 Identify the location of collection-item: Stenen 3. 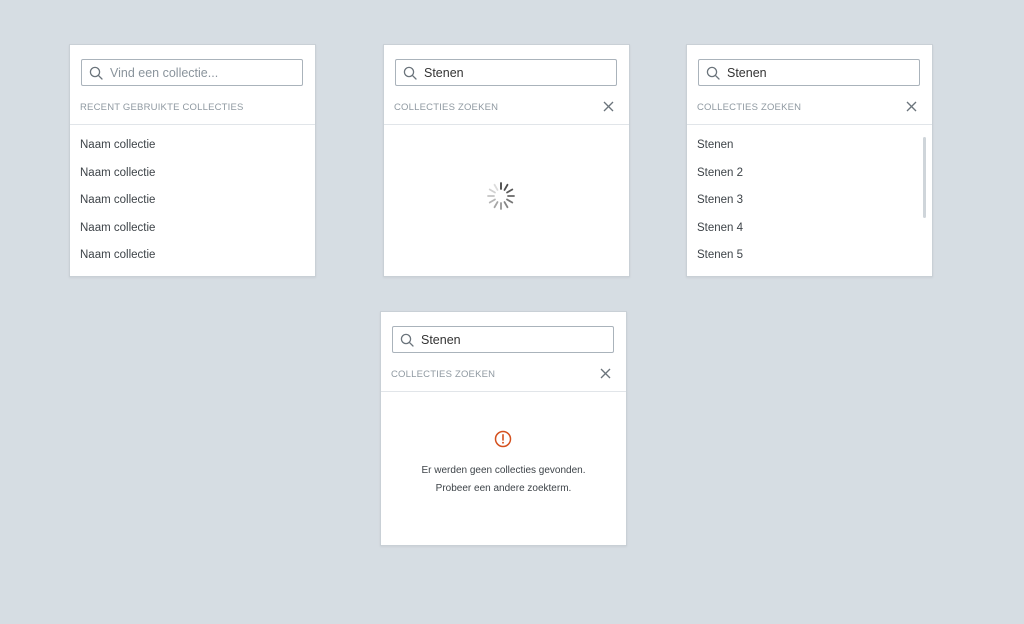
(809, 204).